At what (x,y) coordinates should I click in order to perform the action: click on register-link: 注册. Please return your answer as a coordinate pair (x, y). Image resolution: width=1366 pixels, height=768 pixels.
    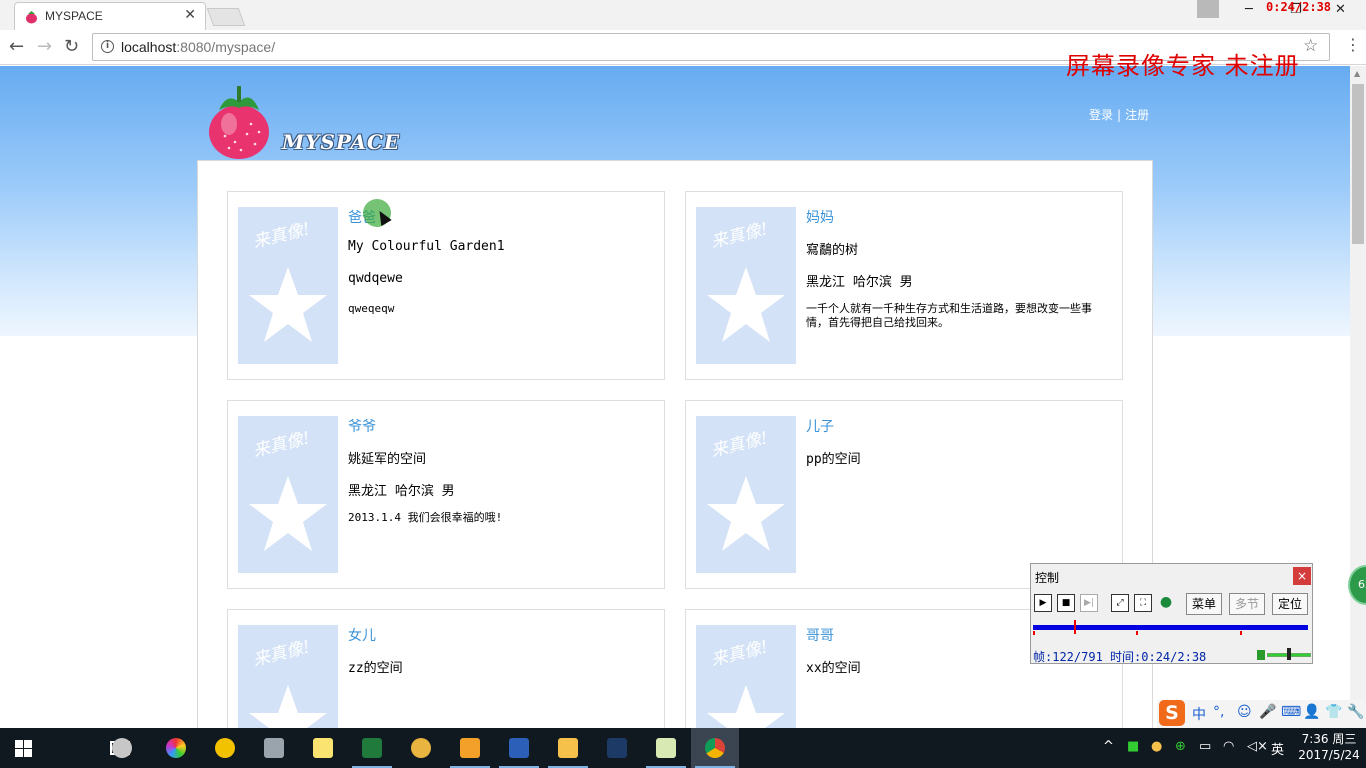
    Looking at the image, I should click on (1137, 115).